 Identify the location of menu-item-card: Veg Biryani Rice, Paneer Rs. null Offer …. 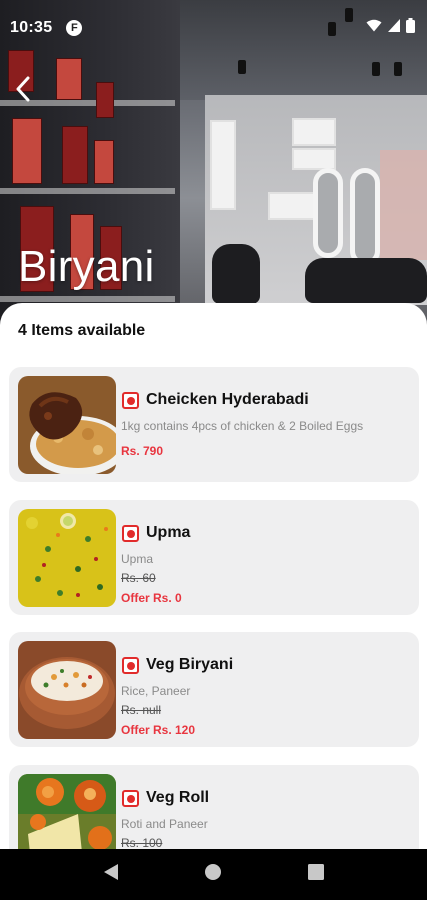
(214, 689).